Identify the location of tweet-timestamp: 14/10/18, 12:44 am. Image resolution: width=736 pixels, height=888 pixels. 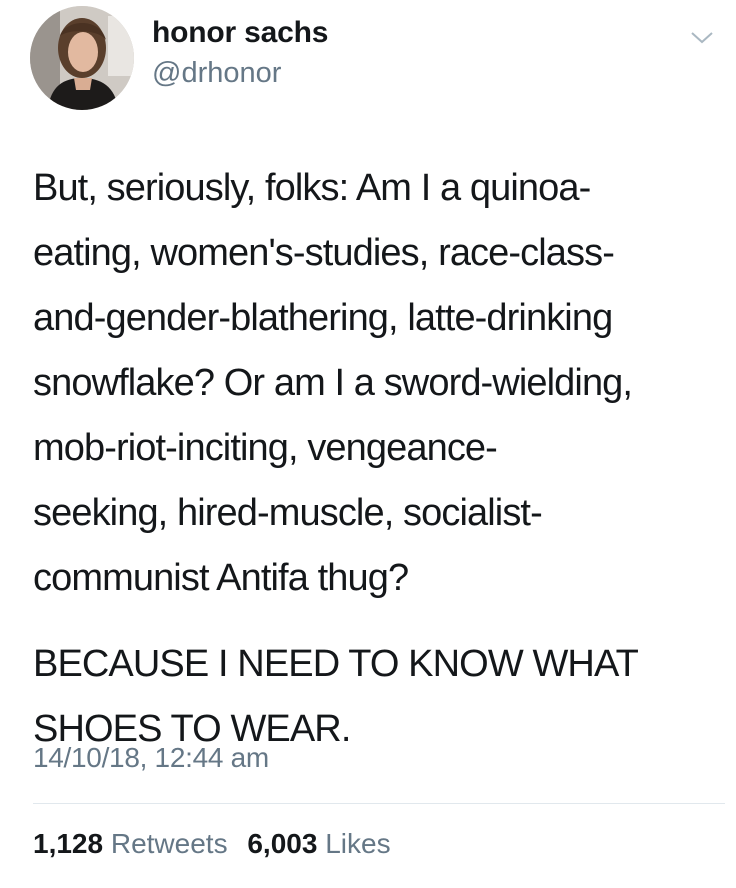
(151, 758).